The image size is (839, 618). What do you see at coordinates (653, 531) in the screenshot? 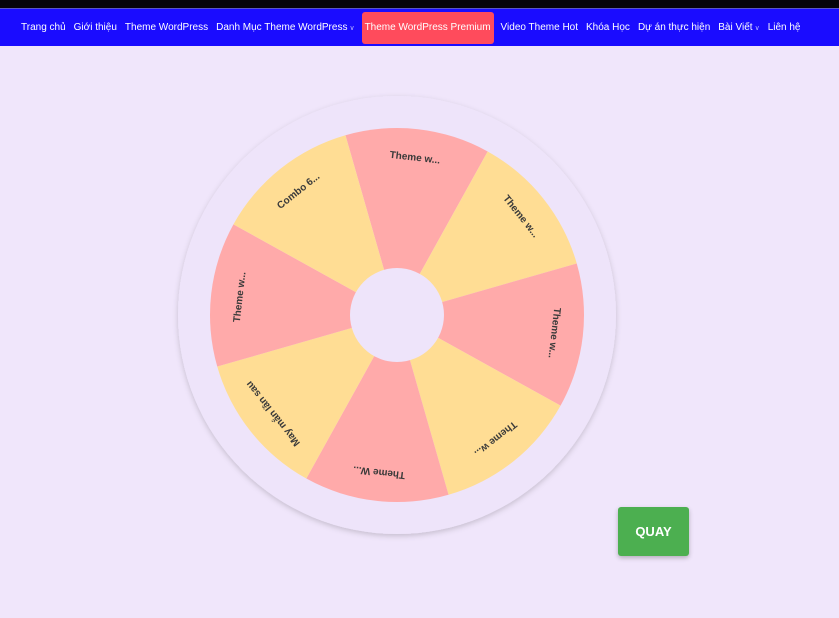
I see `spin-button: QUAY` at bounding box center [653, 531].